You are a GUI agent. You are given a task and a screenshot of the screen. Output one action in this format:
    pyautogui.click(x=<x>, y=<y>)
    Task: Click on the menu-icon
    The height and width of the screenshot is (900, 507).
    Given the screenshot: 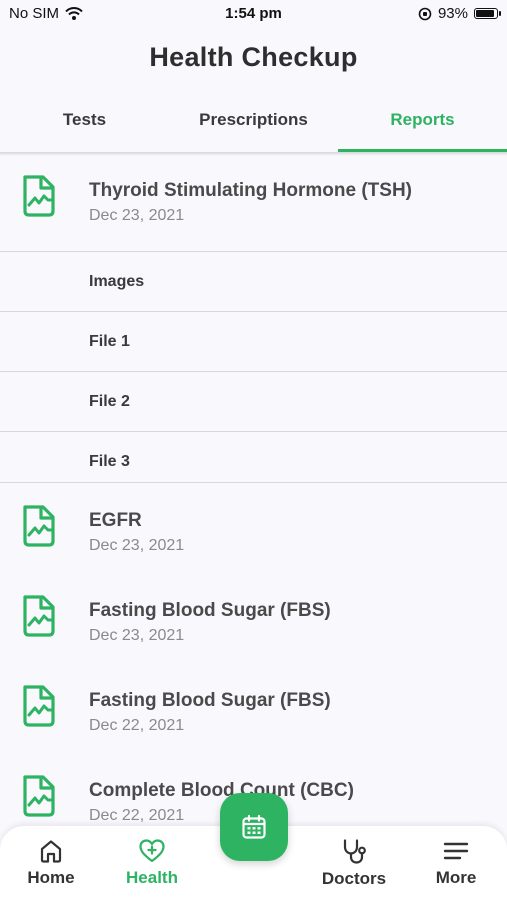 What is the action you would take?
    pyautogui.click(x=456, y=851)
    